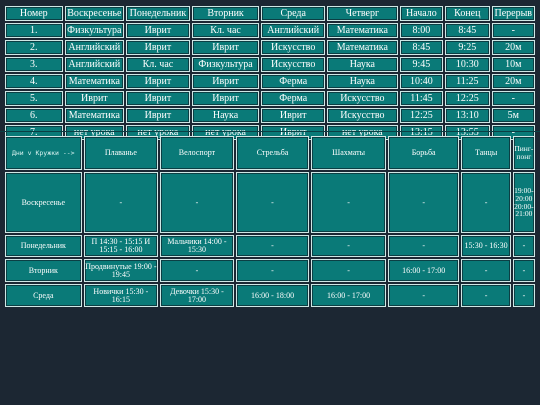 This screenshot has height=405, width=540. I want to click on schedule-cell: 6., so click(34, 115).